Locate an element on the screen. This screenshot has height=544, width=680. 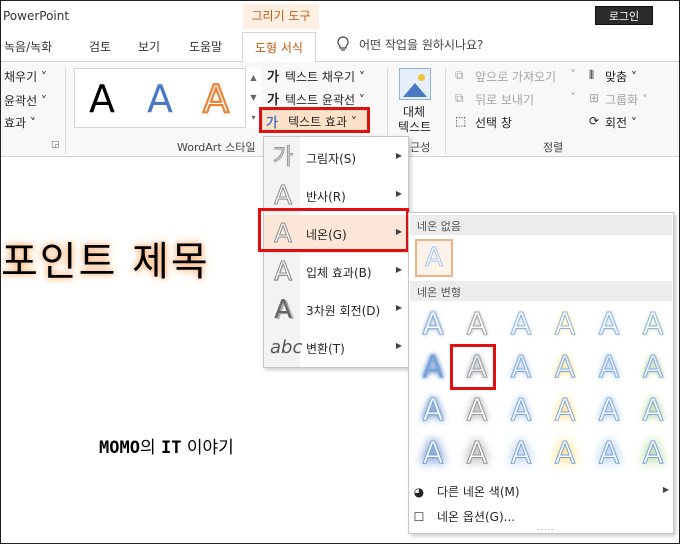
no-glow-option: A is located at coordinates (434, 258).